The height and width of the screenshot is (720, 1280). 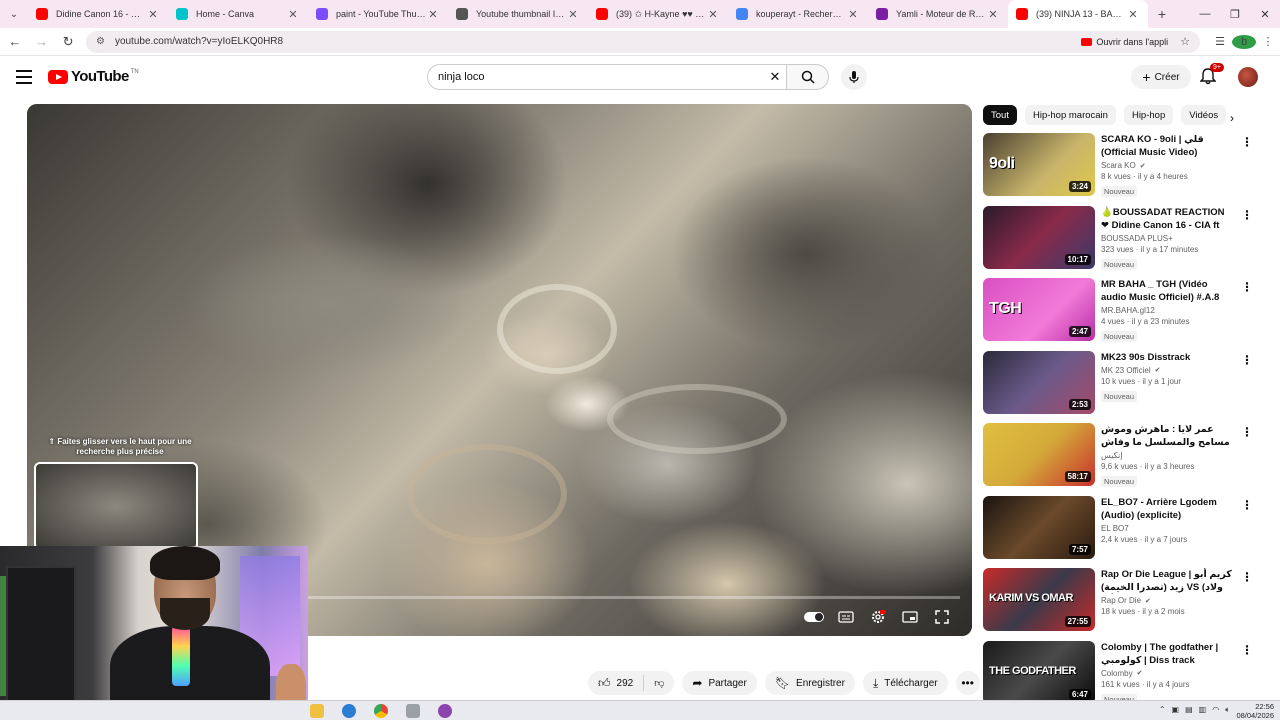 What do you see at coordinates (814, 617) in the screenshot?
I see `autoplay-toggle` at bounding box center [814, 617].